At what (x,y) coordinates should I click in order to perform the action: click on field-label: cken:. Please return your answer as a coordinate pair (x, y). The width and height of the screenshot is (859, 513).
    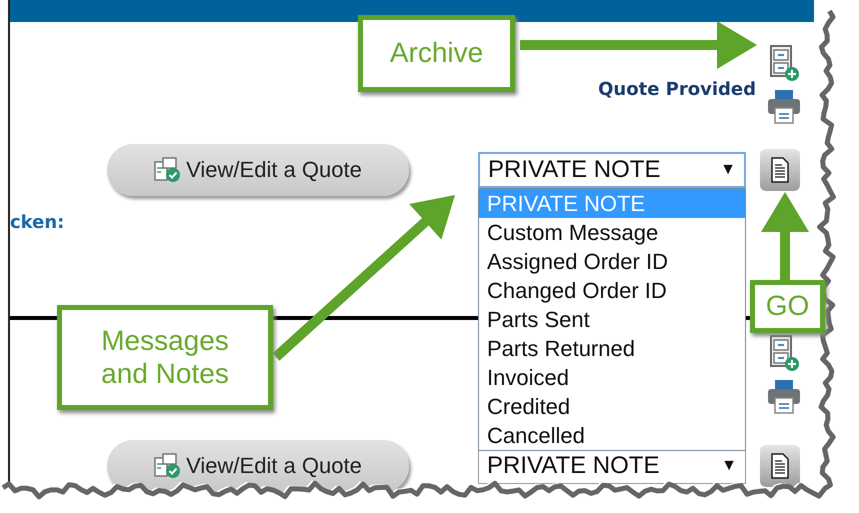
    Looking at the image, I should click on (37, 223).